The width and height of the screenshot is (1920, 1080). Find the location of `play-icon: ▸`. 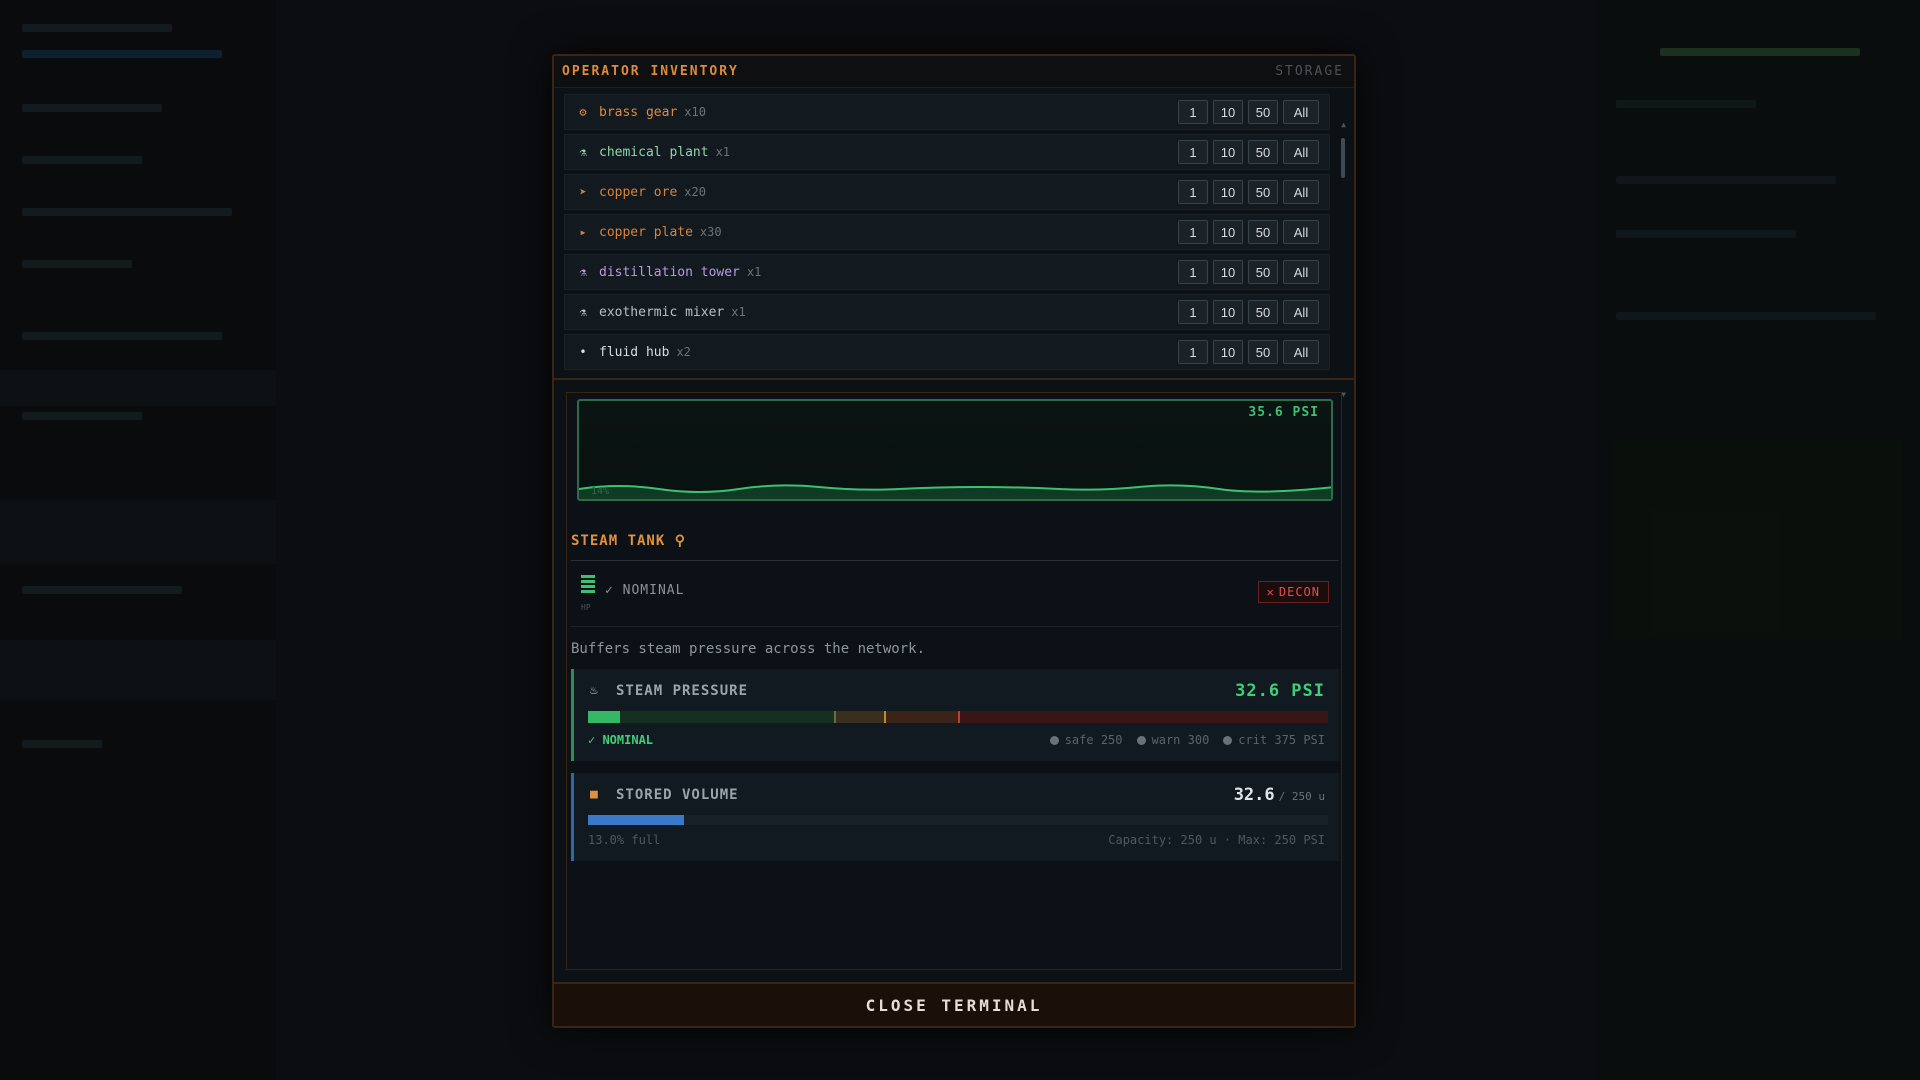

play-icon: ▸ is located at coordinates (583, 232).